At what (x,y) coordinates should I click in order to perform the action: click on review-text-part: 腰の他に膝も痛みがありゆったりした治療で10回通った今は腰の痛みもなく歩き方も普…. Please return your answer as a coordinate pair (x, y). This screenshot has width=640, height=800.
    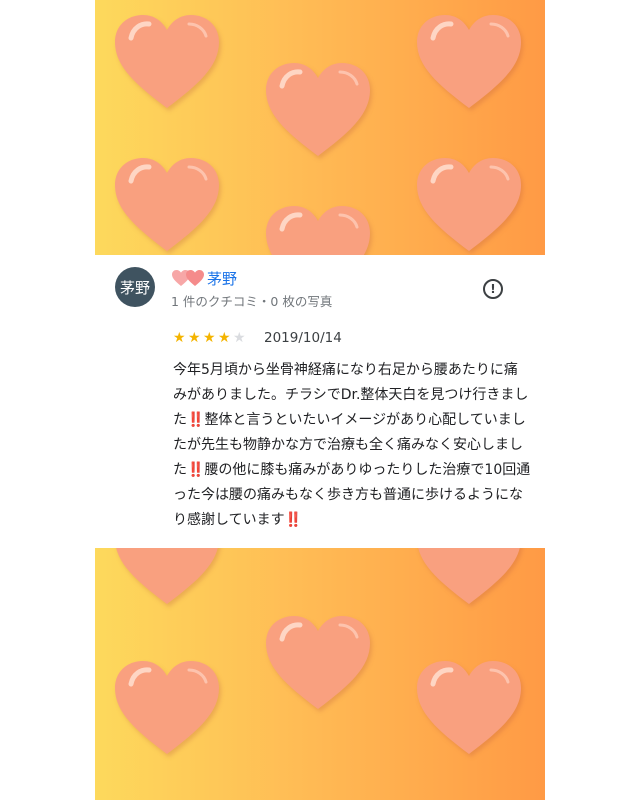
    Looking at the image, I should click on (352, 495).